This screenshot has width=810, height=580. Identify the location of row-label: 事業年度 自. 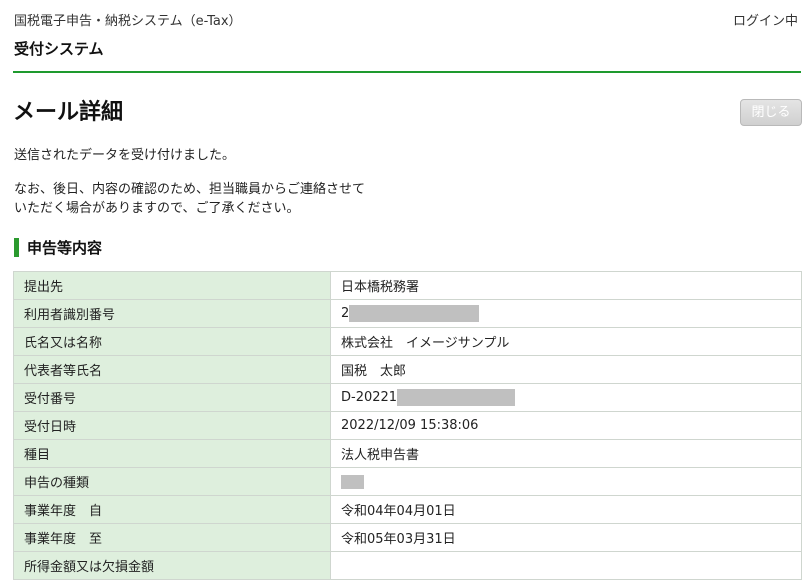
(172, 509).